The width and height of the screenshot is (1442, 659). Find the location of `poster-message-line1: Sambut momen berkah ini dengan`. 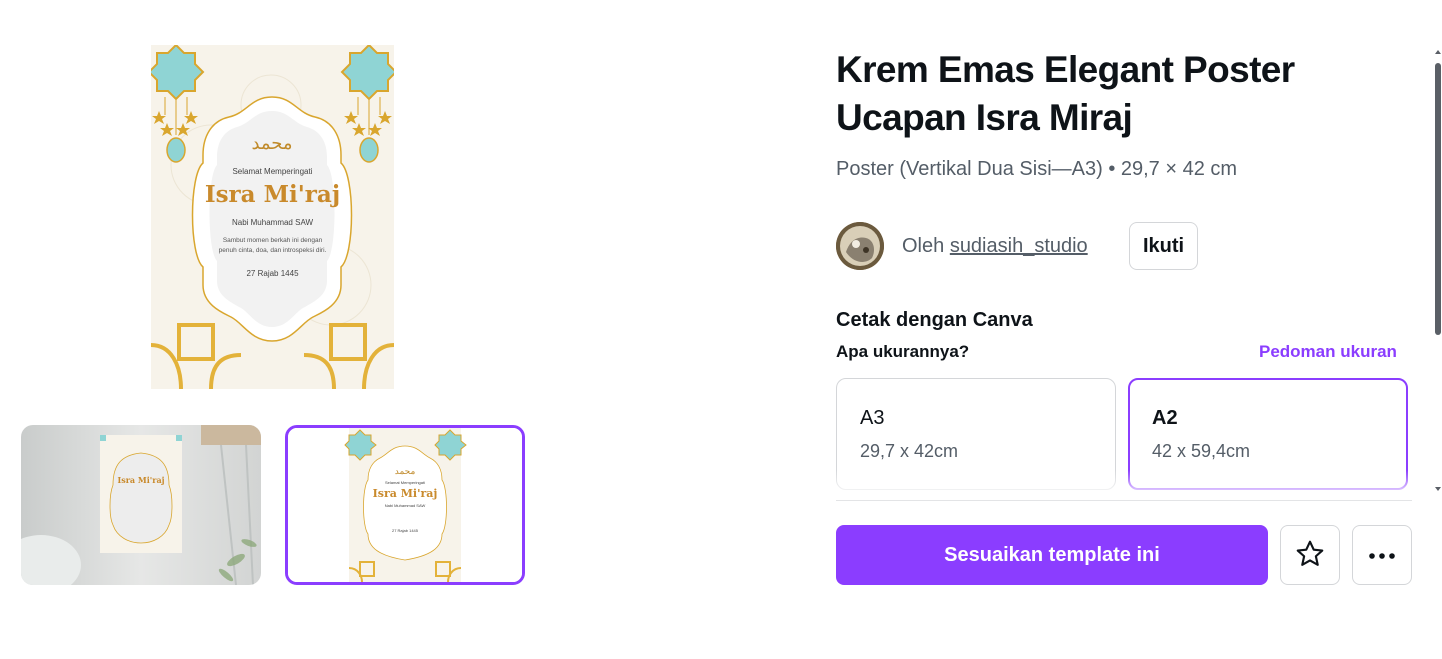

poster-message-line1: Sambut momen berkah ini dengan is located at coordinates (272, 240).